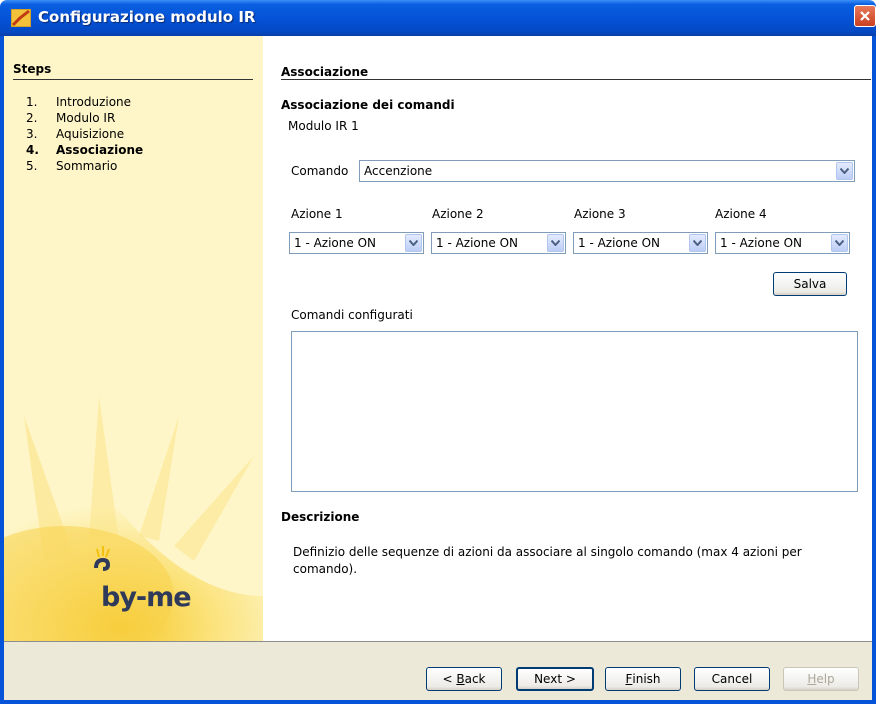 The height and width of the screenshot is (704, 876). Describe the element at coordinates (21, 18) in the screenshot. I see `application-icon` at that location.